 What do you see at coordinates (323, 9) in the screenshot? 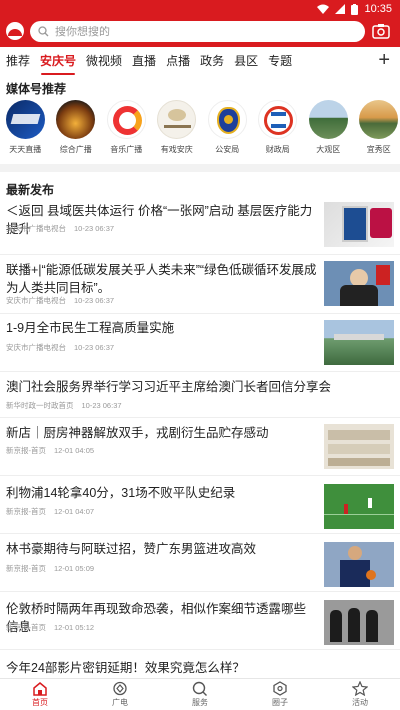
I see `wifi-icon` at bounding box center [323, 9].